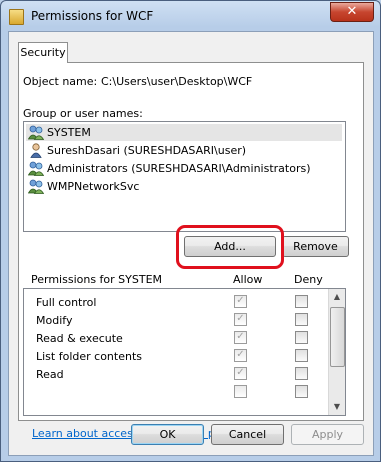 The width and height of the screenshot is (381, 462). What do you see at coordinates (83, 113) in the screenshot?
I see `group-user-names-label: Group or user names:` at bounding box center [83, 113].